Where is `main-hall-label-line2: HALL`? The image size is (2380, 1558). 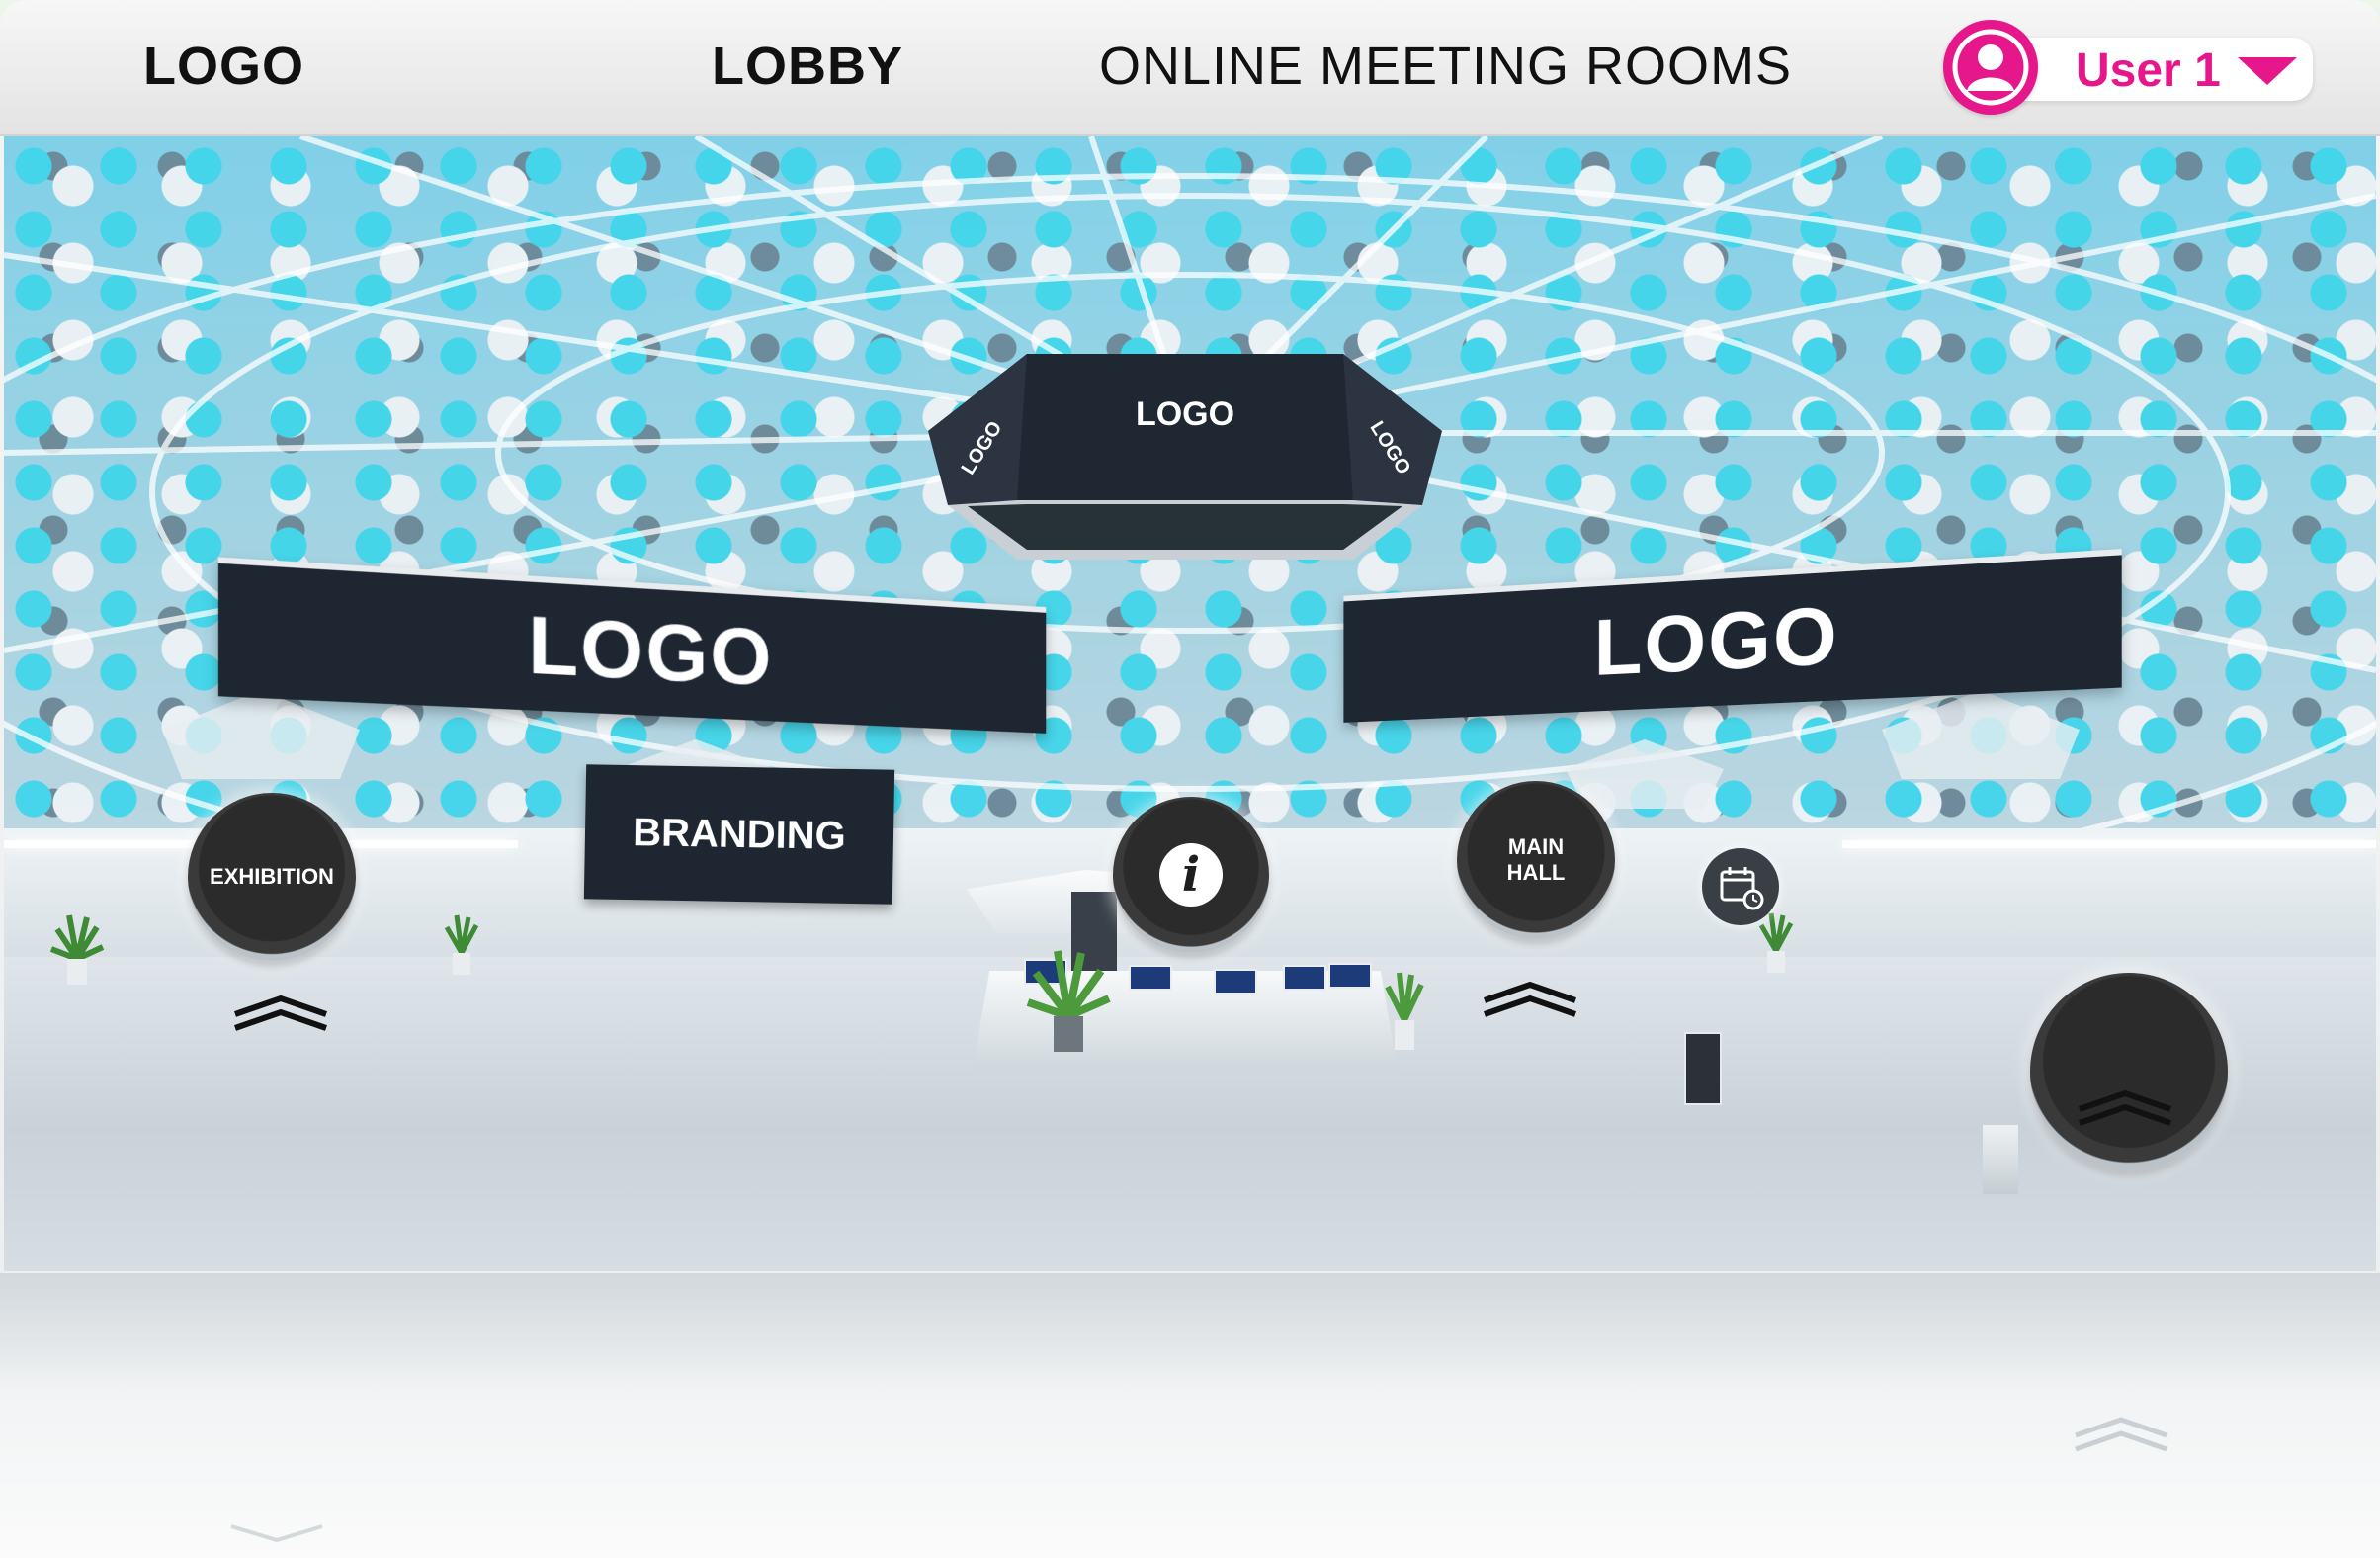 main-hall-label-line2: HALL is located at coordinates (1536, 872).